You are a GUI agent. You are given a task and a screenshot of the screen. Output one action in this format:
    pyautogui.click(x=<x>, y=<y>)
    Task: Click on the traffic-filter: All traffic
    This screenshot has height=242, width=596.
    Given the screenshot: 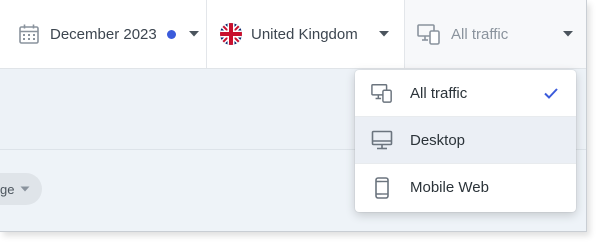 What is the action you would take?
    pyautogui.click(x=495, y=34)
    